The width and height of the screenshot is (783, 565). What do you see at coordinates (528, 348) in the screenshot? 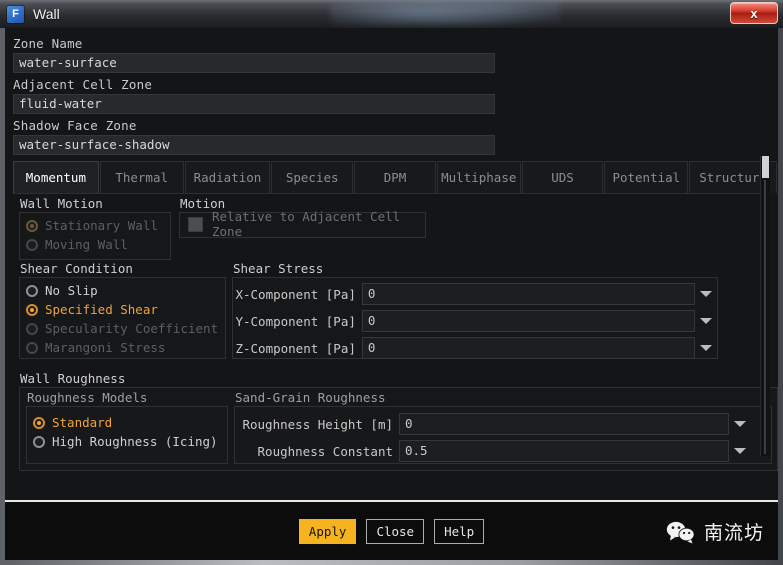
I see `shear-stress-input-2: 0` at bounding box center [528, 348].